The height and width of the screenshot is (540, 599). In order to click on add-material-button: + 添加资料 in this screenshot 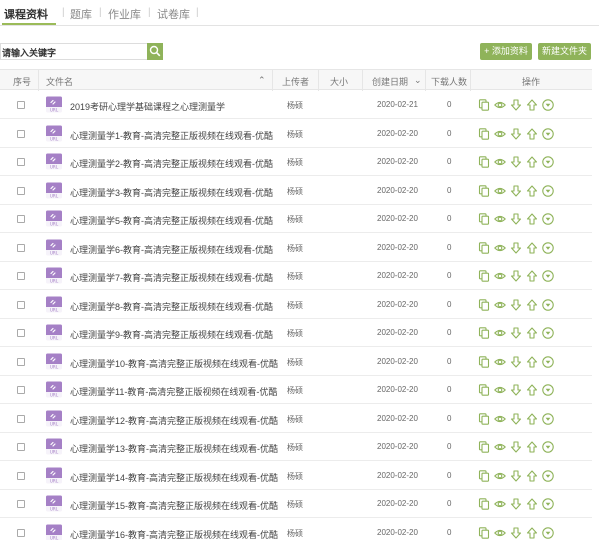, I will do `click(506, 51)`.